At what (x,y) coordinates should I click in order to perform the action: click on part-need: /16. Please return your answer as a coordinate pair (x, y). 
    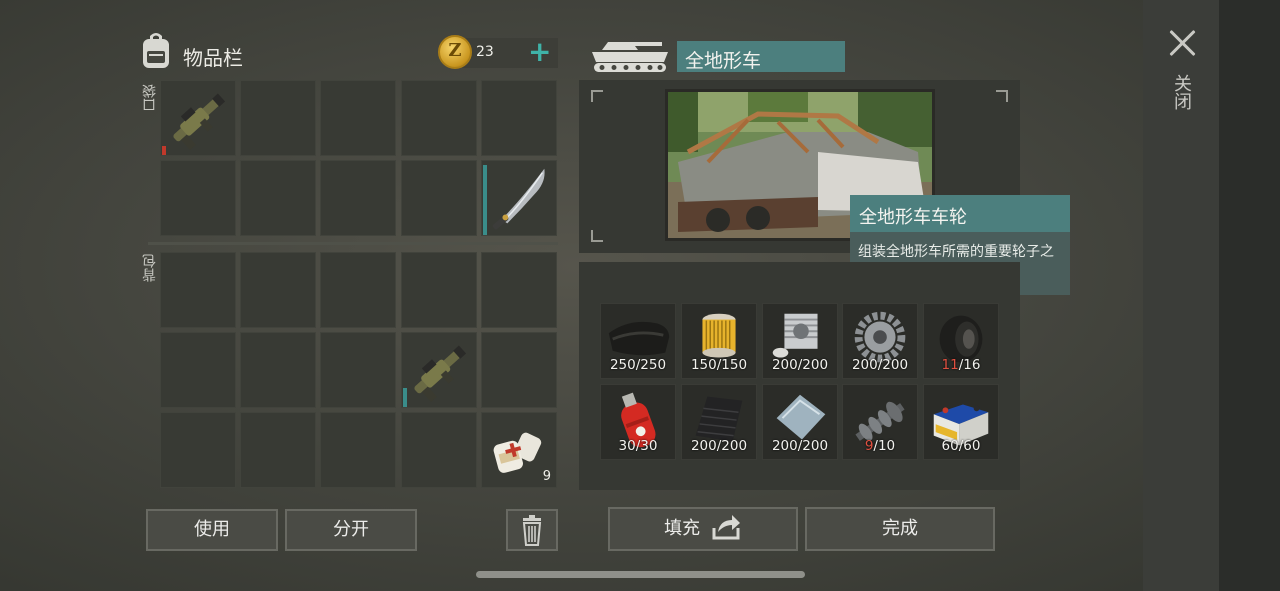
    Looking at the image, I should click on (969, 365).